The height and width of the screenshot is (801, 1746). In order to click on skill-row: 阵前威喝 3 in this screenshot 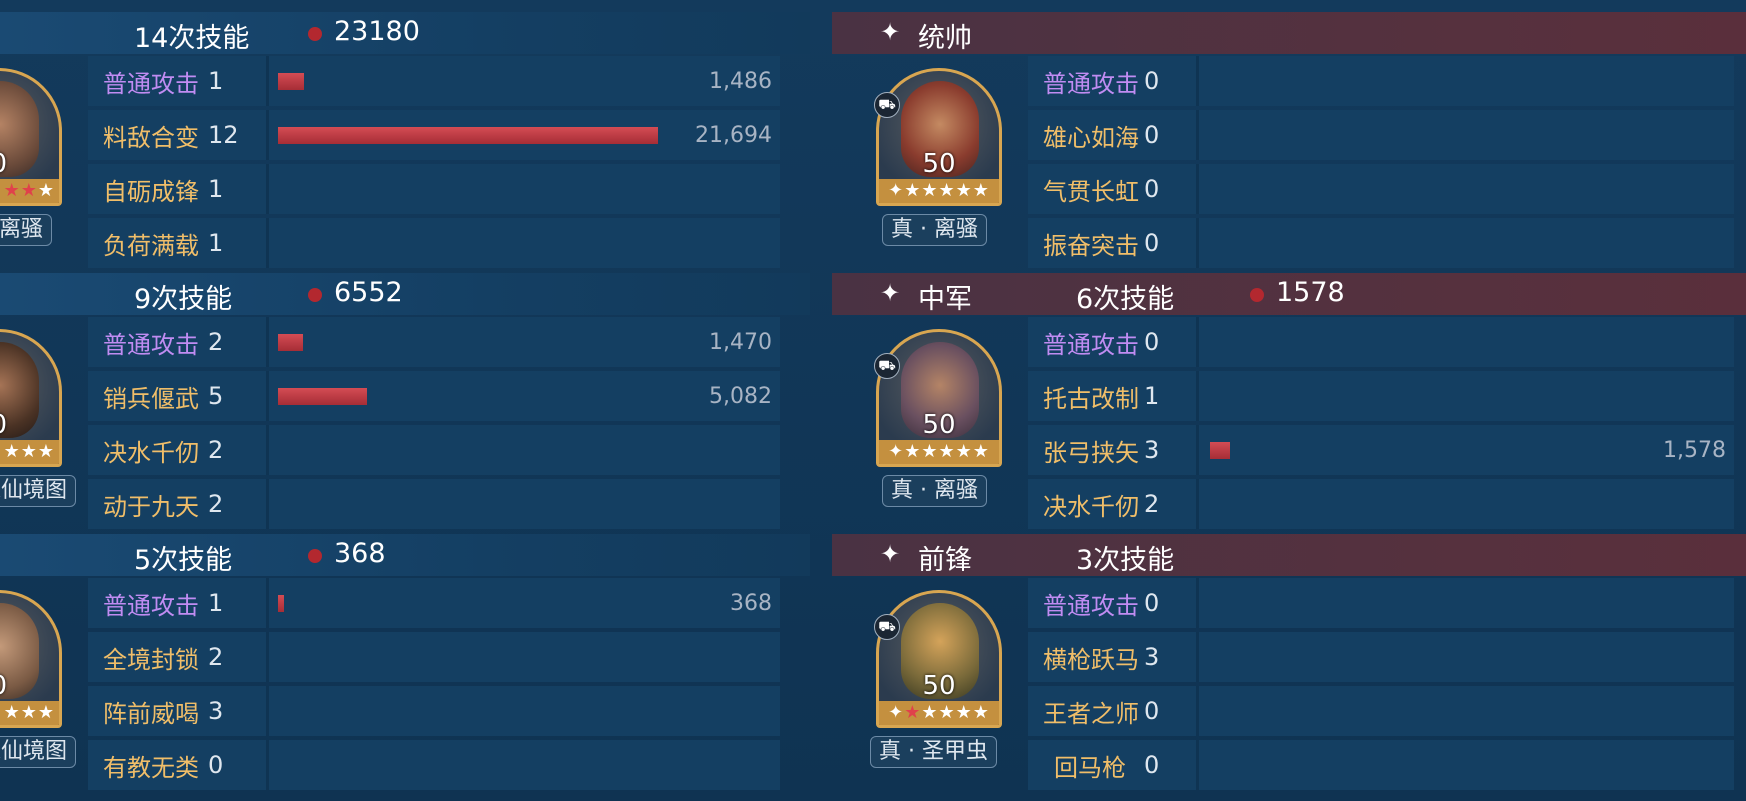, I will do `click(434, 711)`.